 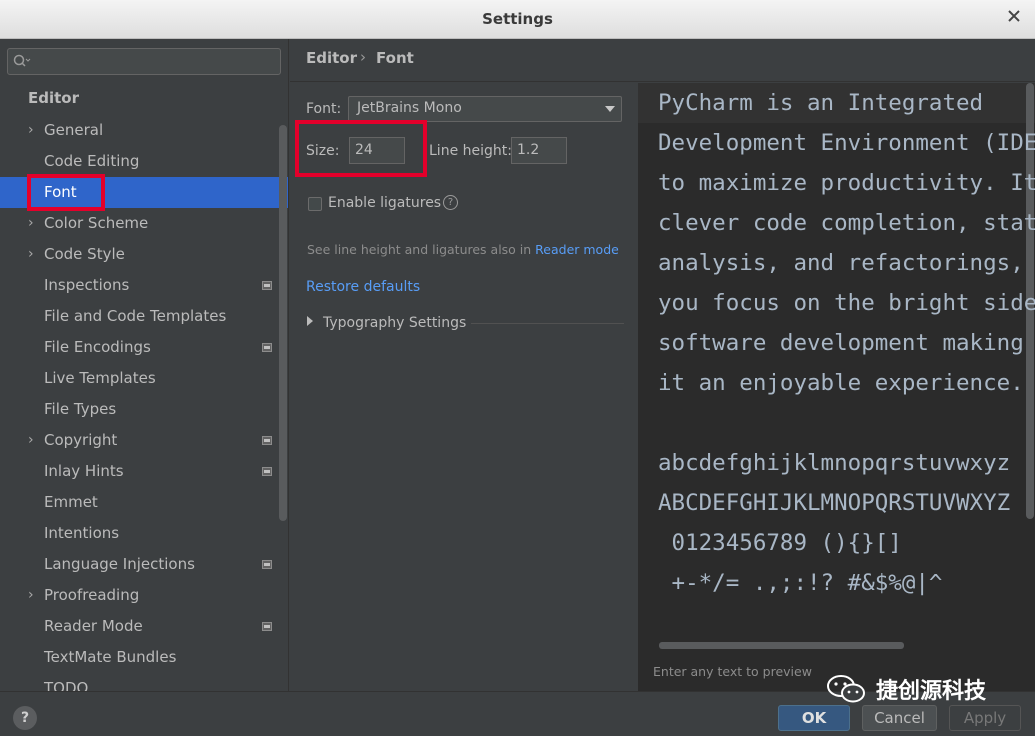 What do you see at coordinates (92, 161) in the screenshot?
I see `sidebar-item-label: Code Editing` at bounding box center [92, 161].